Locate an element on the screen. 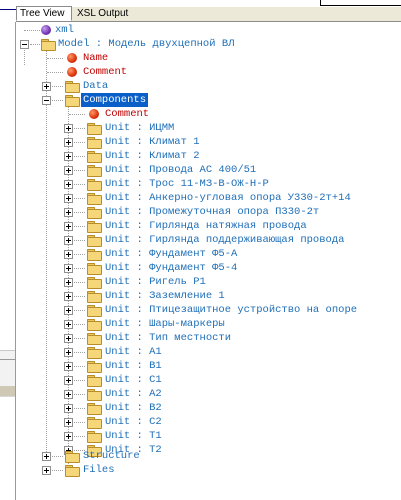  tree-node-label: Unit : ИЦММ is located at coordinates (140, 128).